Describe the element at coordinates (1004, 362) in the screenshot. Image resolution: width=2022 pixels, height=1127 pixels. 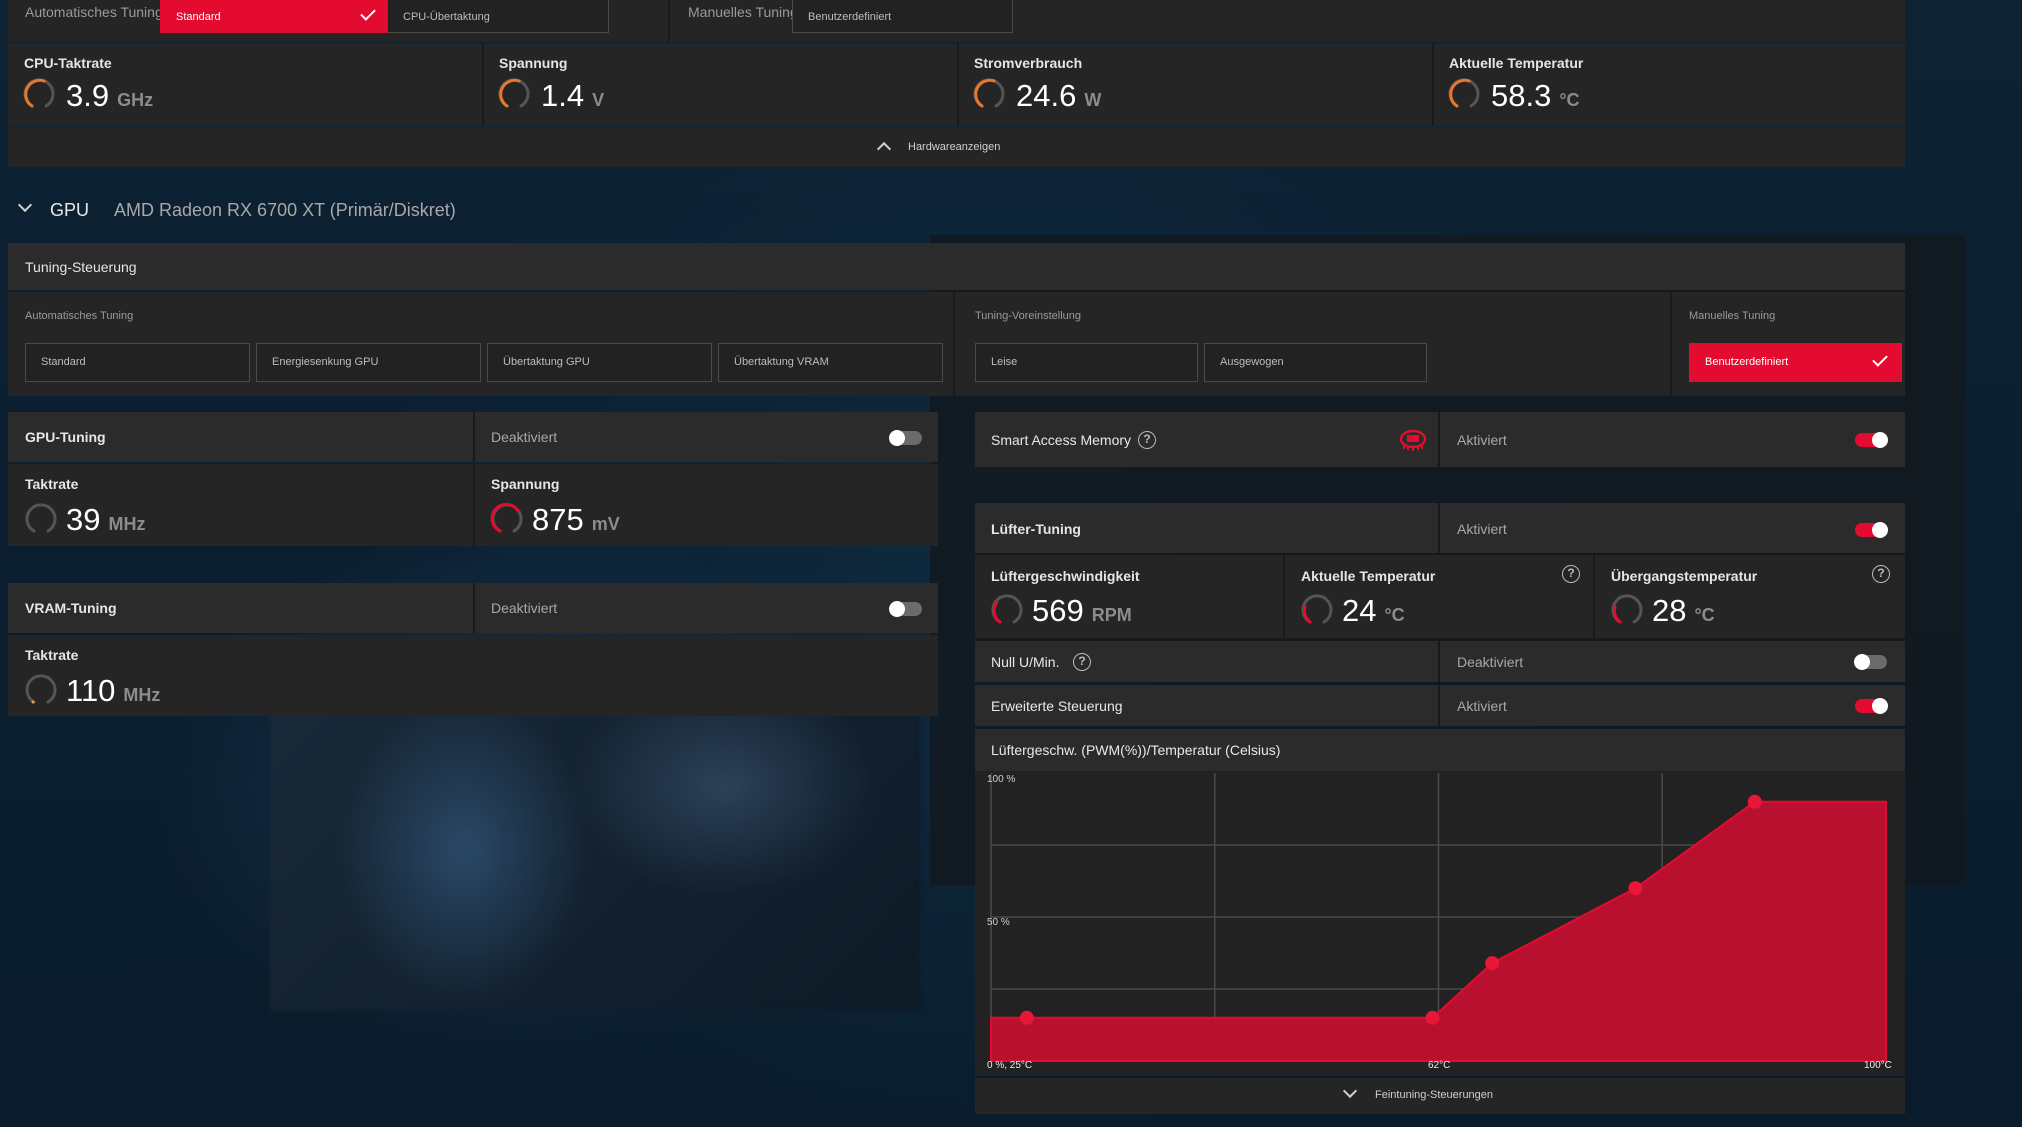
I see `preset-label: Leise` at that location.